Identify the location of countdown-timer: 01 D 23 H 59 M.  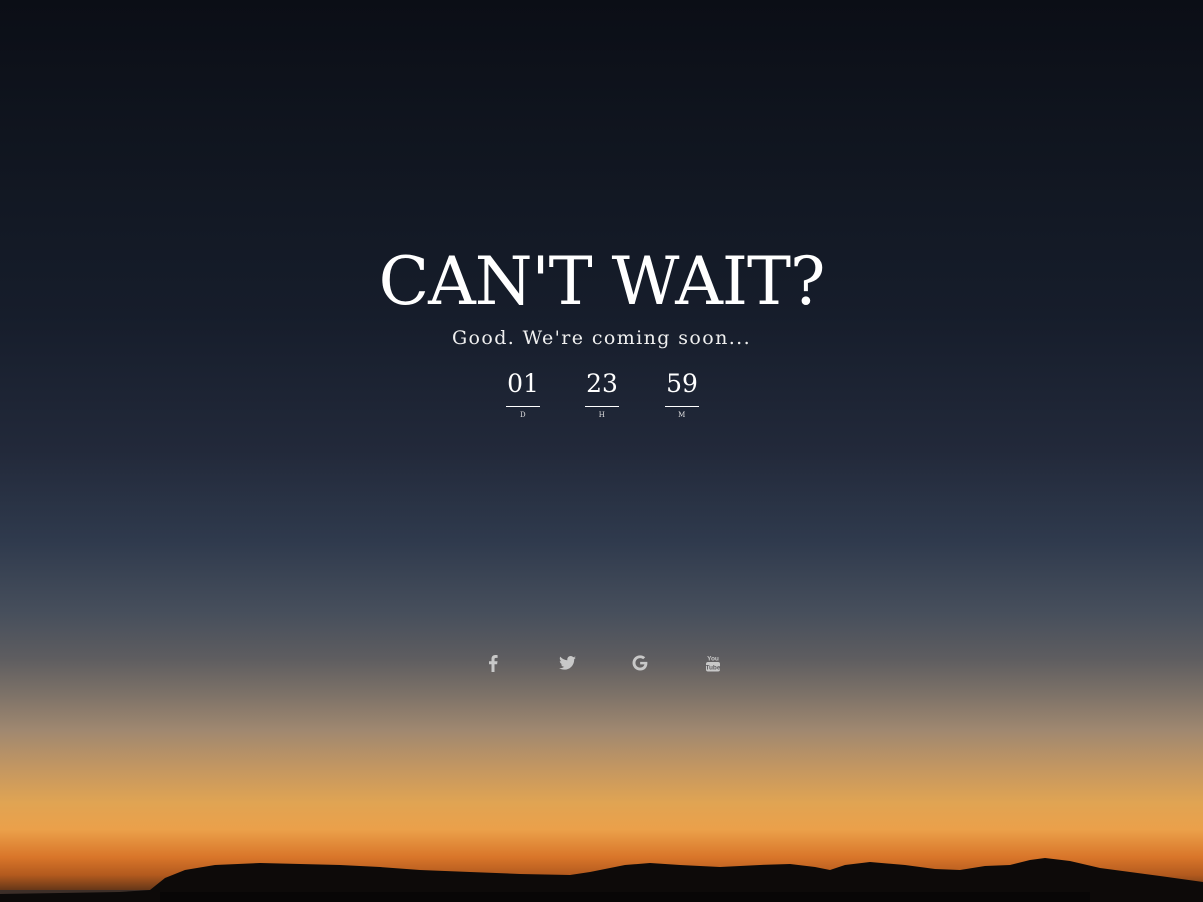
(601, 396).